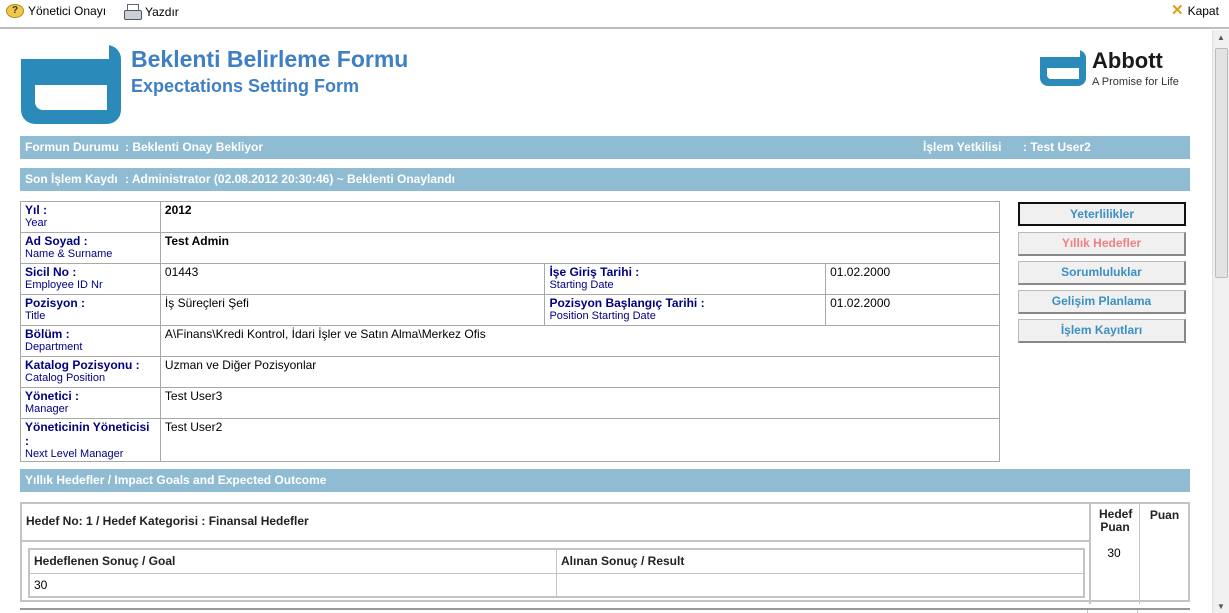  I want to click on print-button: Yazdır, so click(151, 12).